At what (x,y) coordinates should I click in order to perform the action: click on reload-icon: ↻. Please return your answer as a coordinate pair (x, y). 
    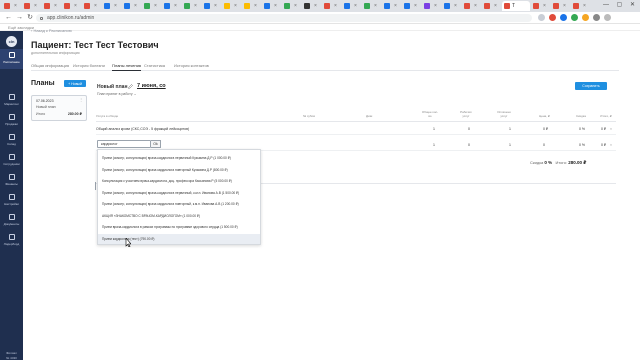
    Looking at the image, I should click on (30, 17).